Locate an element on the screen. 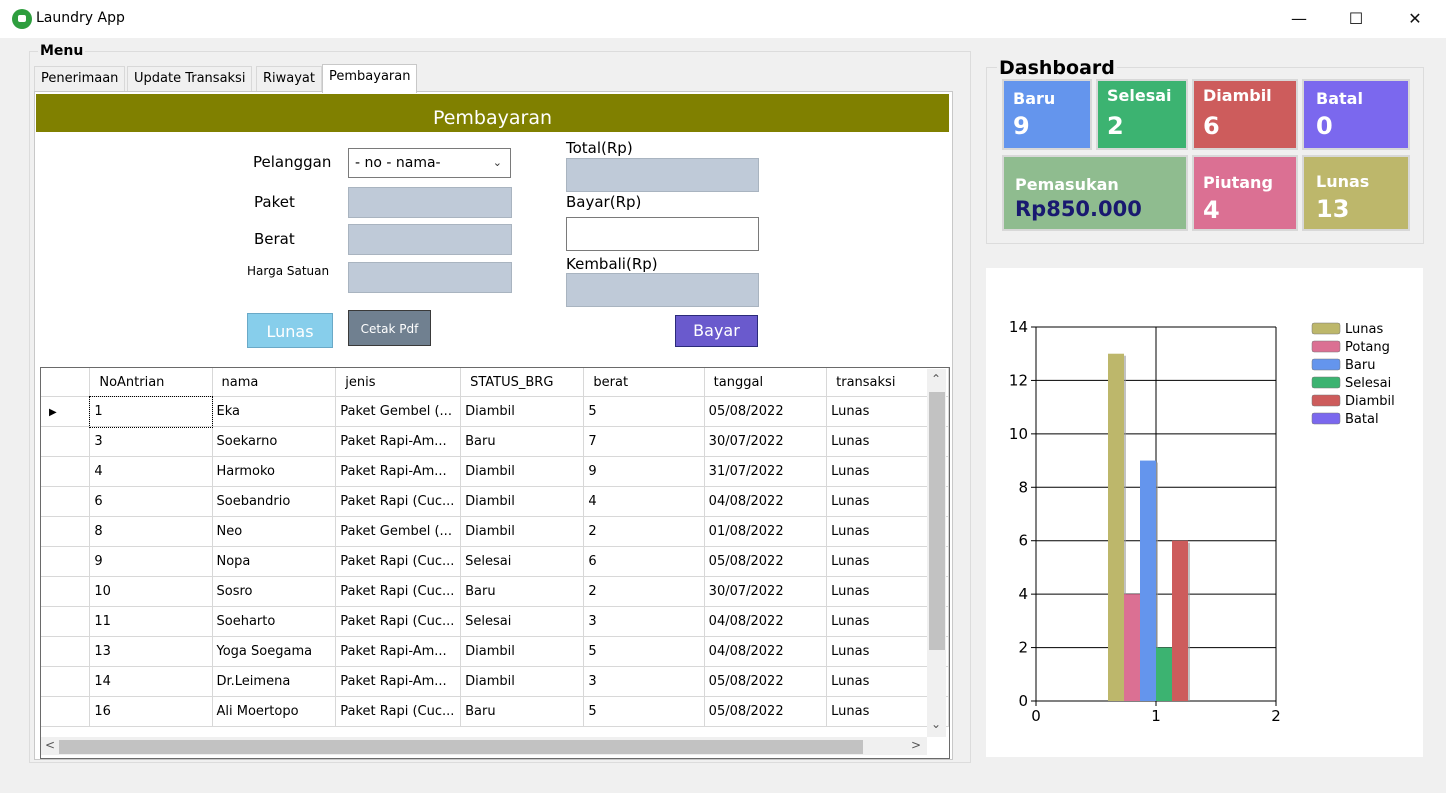 The image size is (1446, 793). grid-cell: Eka is located at coordinates (274, 411).